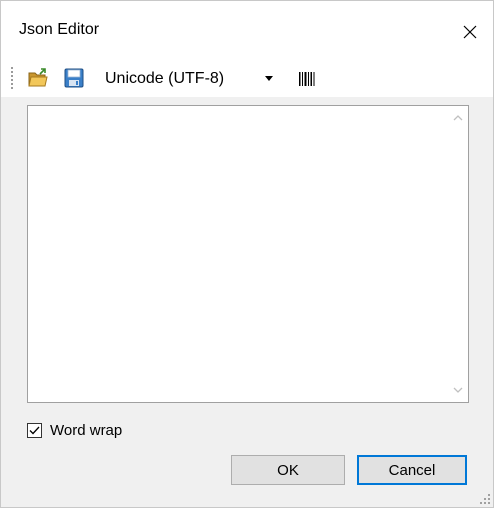  I want to click on scroll-down-button, so click(458, 390).